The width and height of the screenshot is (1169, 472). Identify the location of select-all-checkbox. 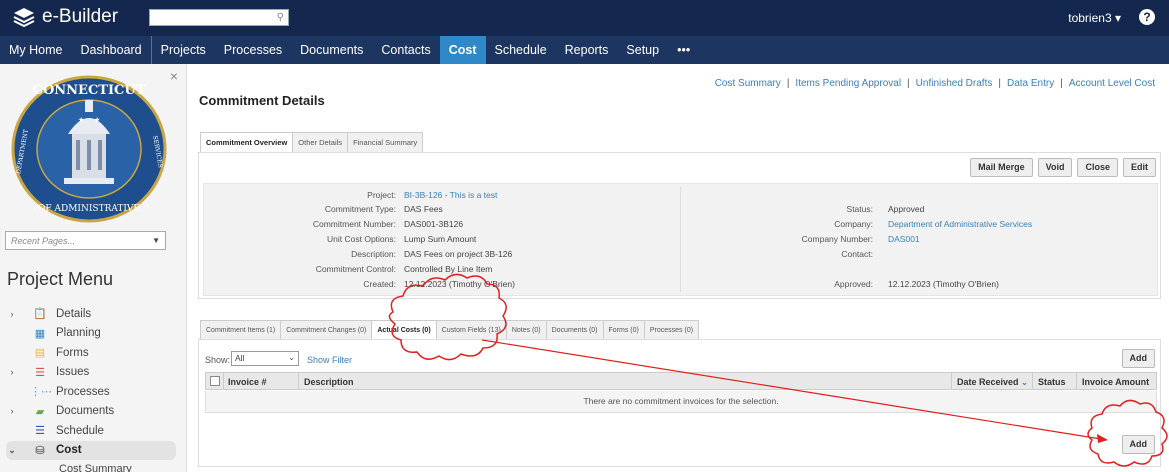
(215, 381).